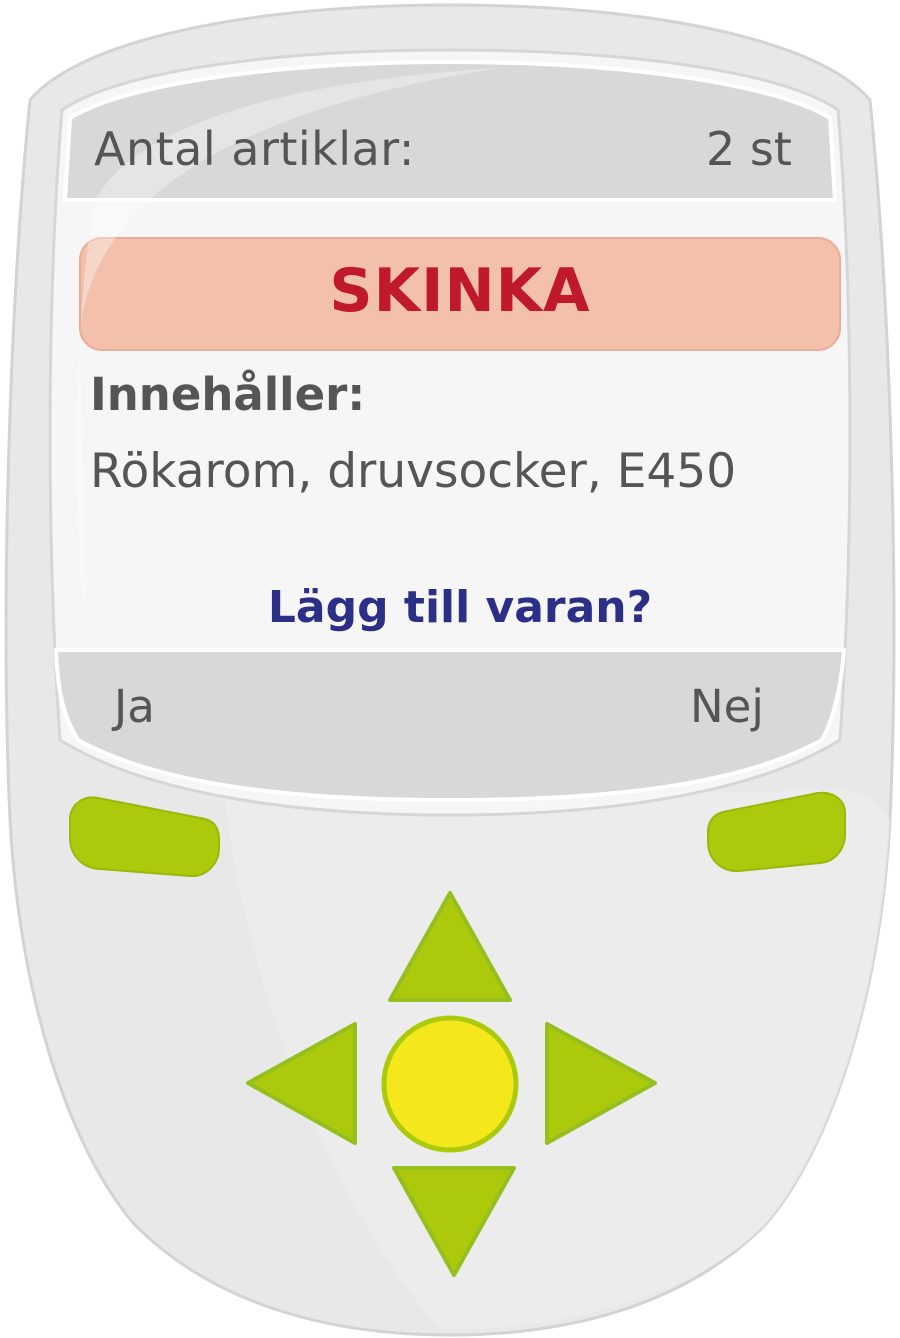  I want to click on product-name: SKINKA, so click(460, 291).